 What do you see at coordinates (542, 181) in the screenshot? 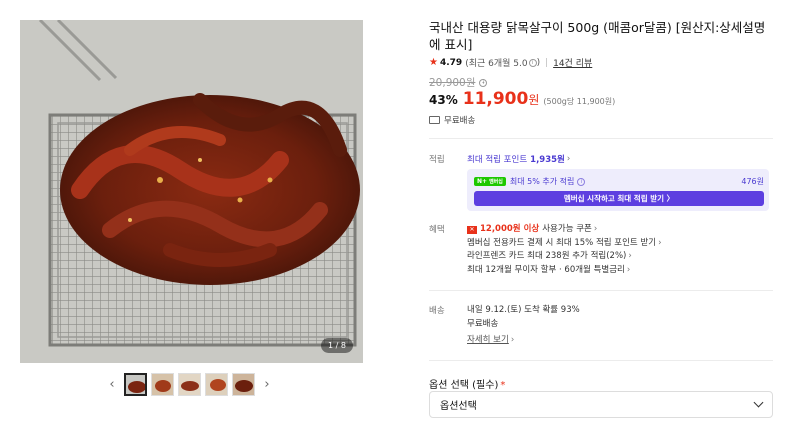
I see `membership-text: 최대 5% 추가 적립` at bounding box center [542, 181].